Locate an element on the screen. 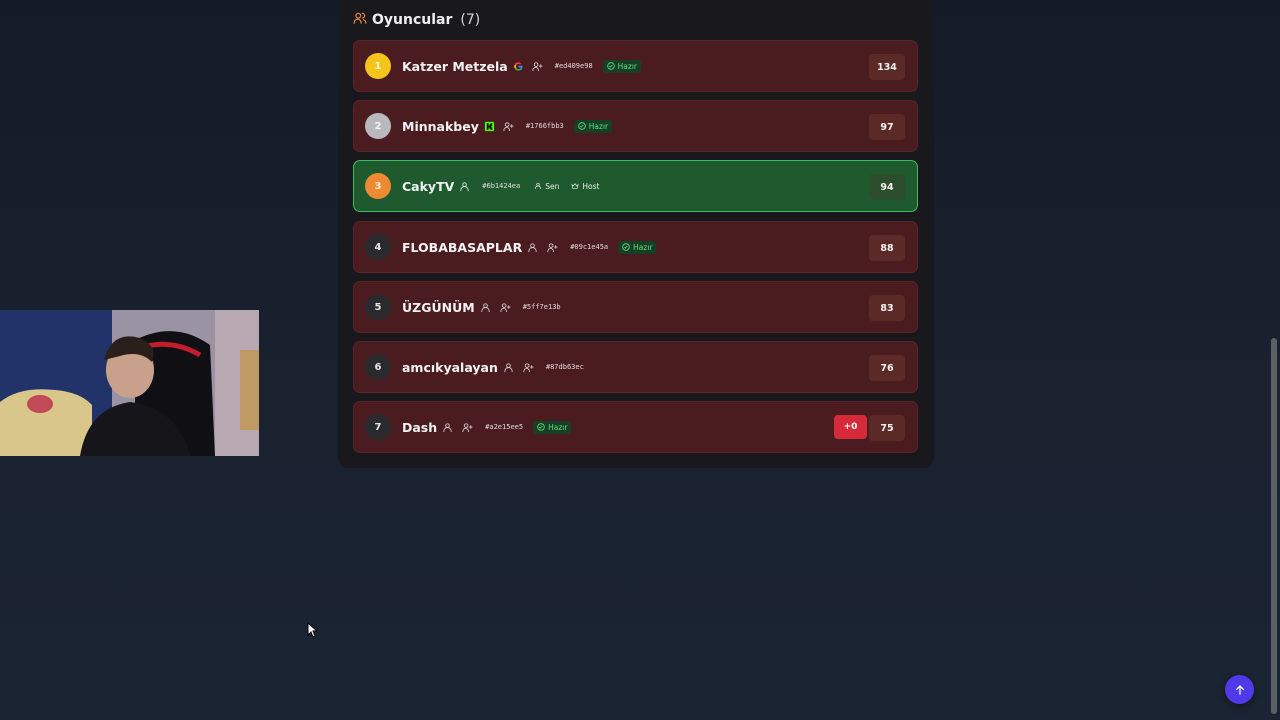 The height and width of the screenshot is (720, 1280). player-score: 94 is located at coordinates (887, 187).